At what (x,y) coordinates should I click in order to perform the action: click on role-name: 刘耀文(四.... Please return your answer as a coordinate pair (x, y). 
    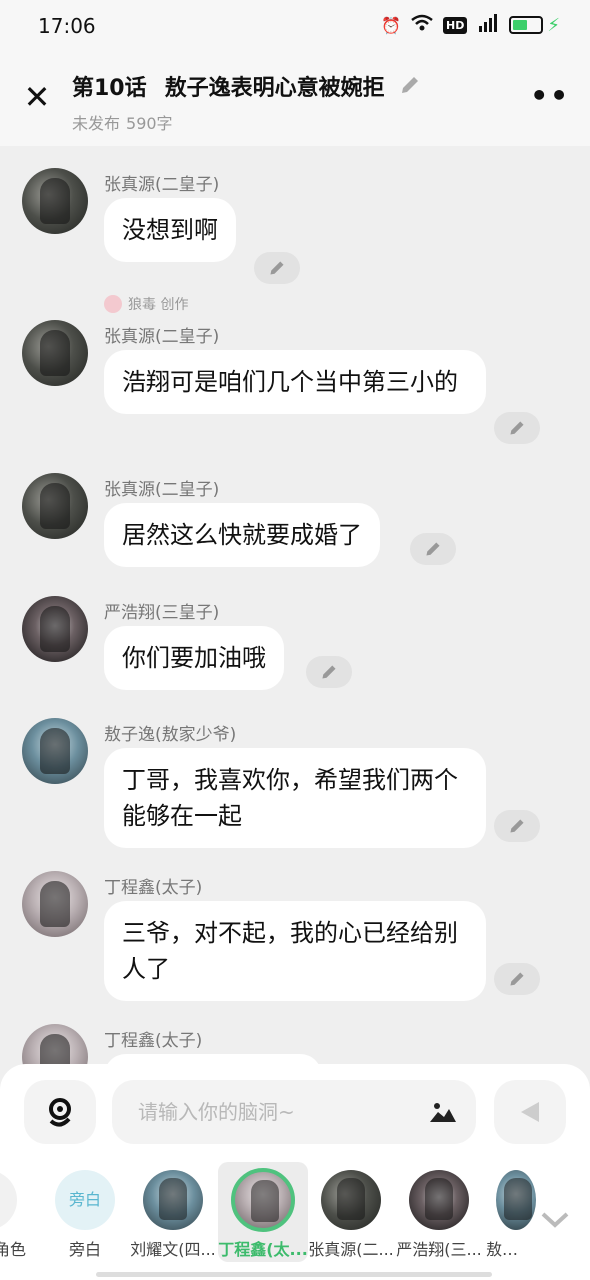
    Looking at the image, I should click on (173, 1249).